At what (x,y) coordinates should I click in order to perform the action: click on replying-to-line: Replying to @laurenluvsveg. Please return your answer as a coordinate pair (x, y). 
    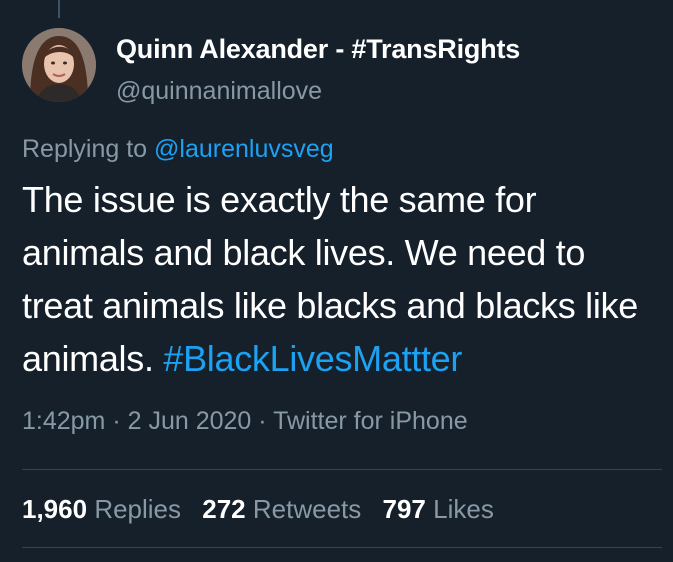
    Looking at the image, I should click on (178, 149).